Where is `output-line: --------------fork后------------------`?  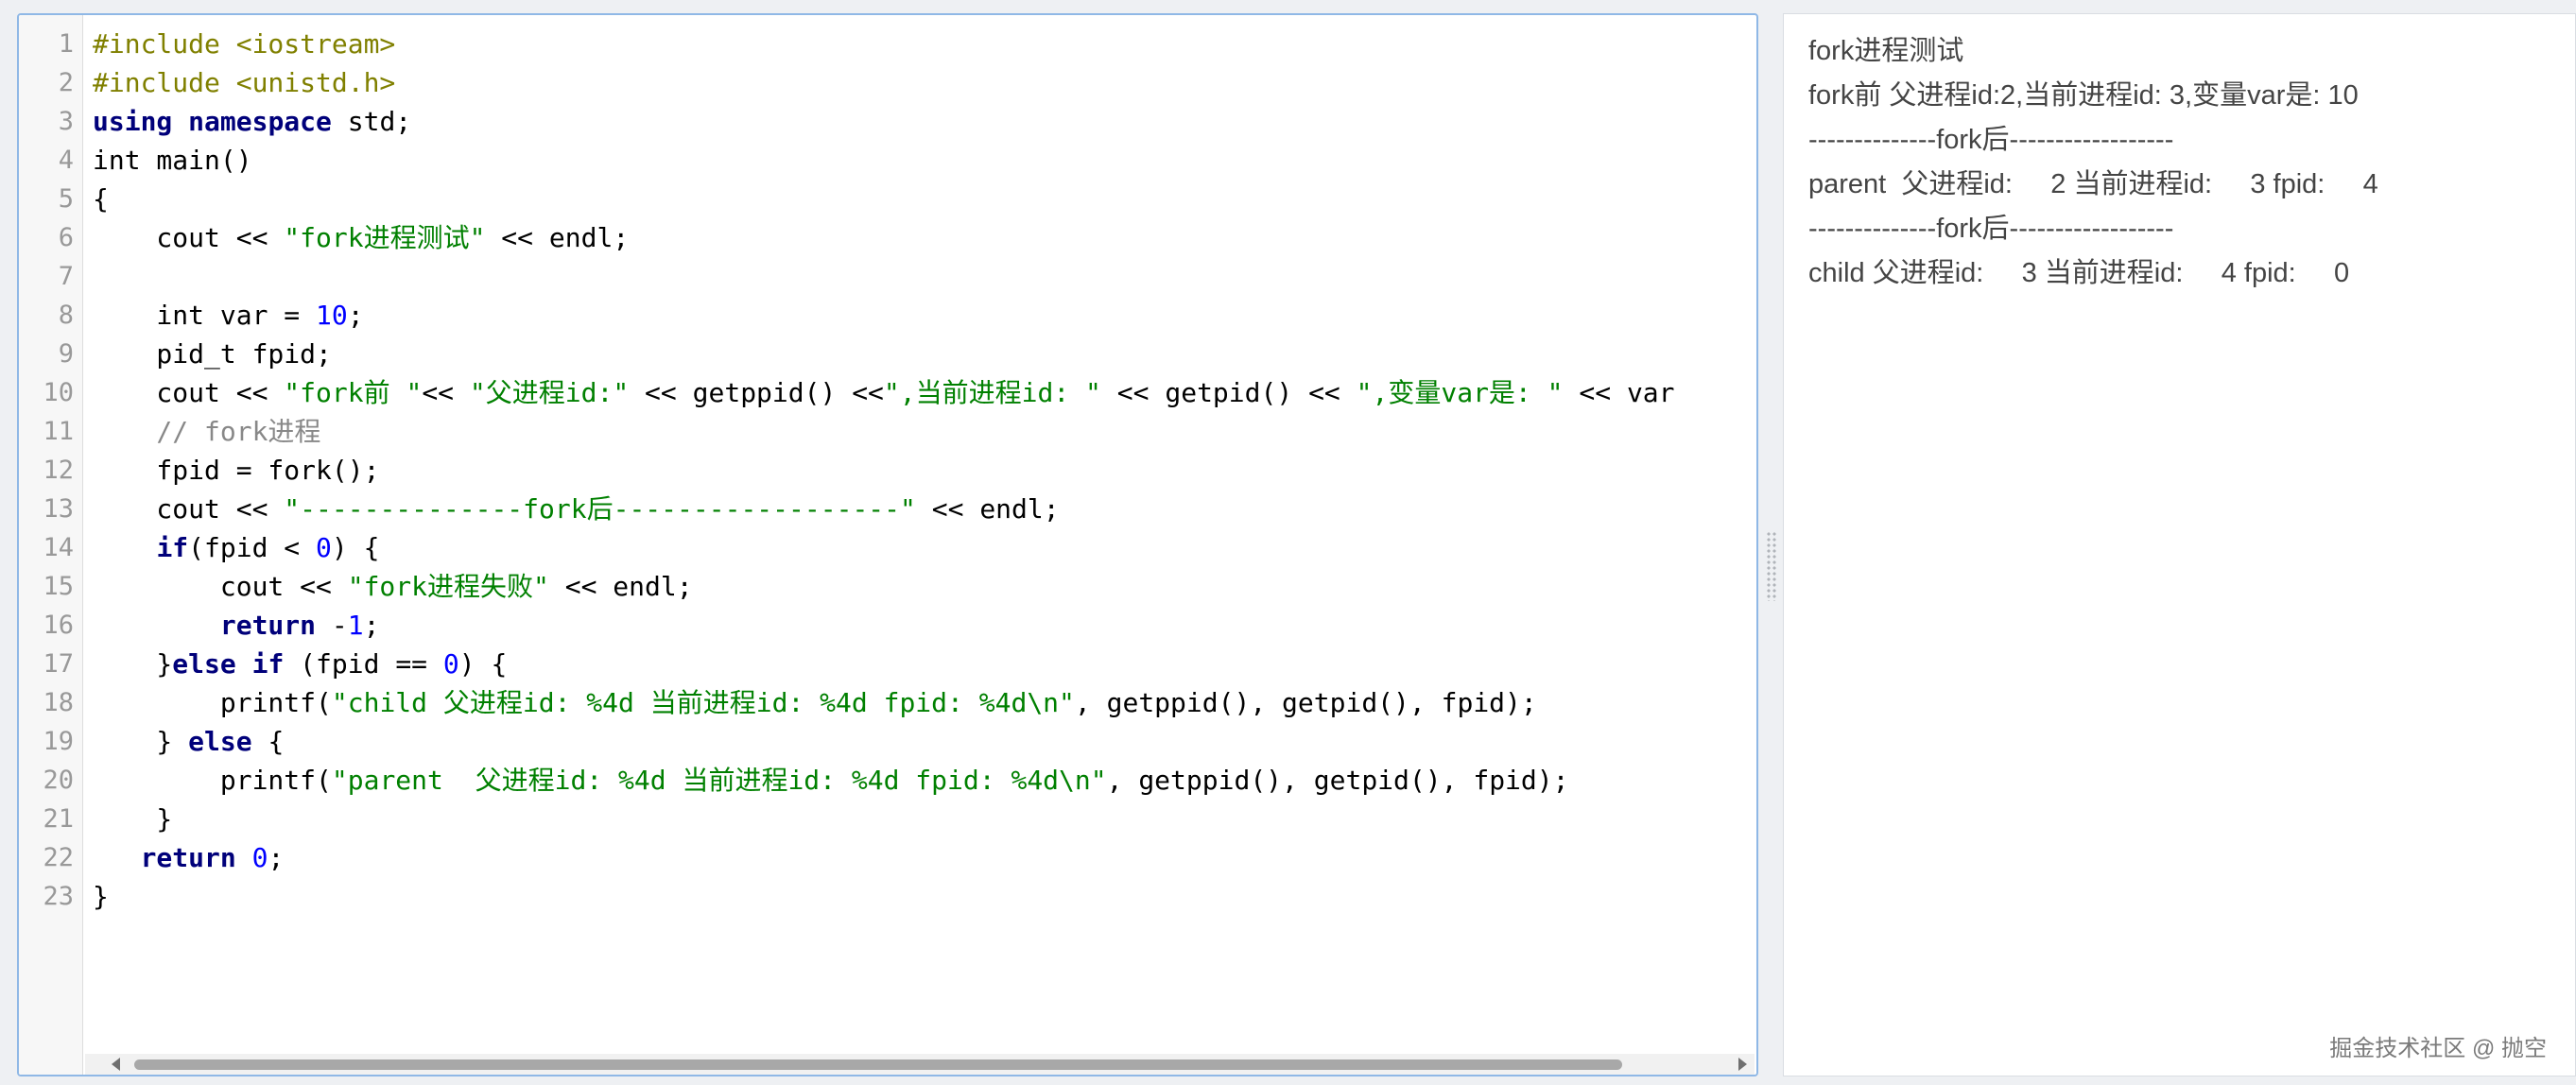
output-line: --------------fork后------------------ is located at coordinates (1991, 229).